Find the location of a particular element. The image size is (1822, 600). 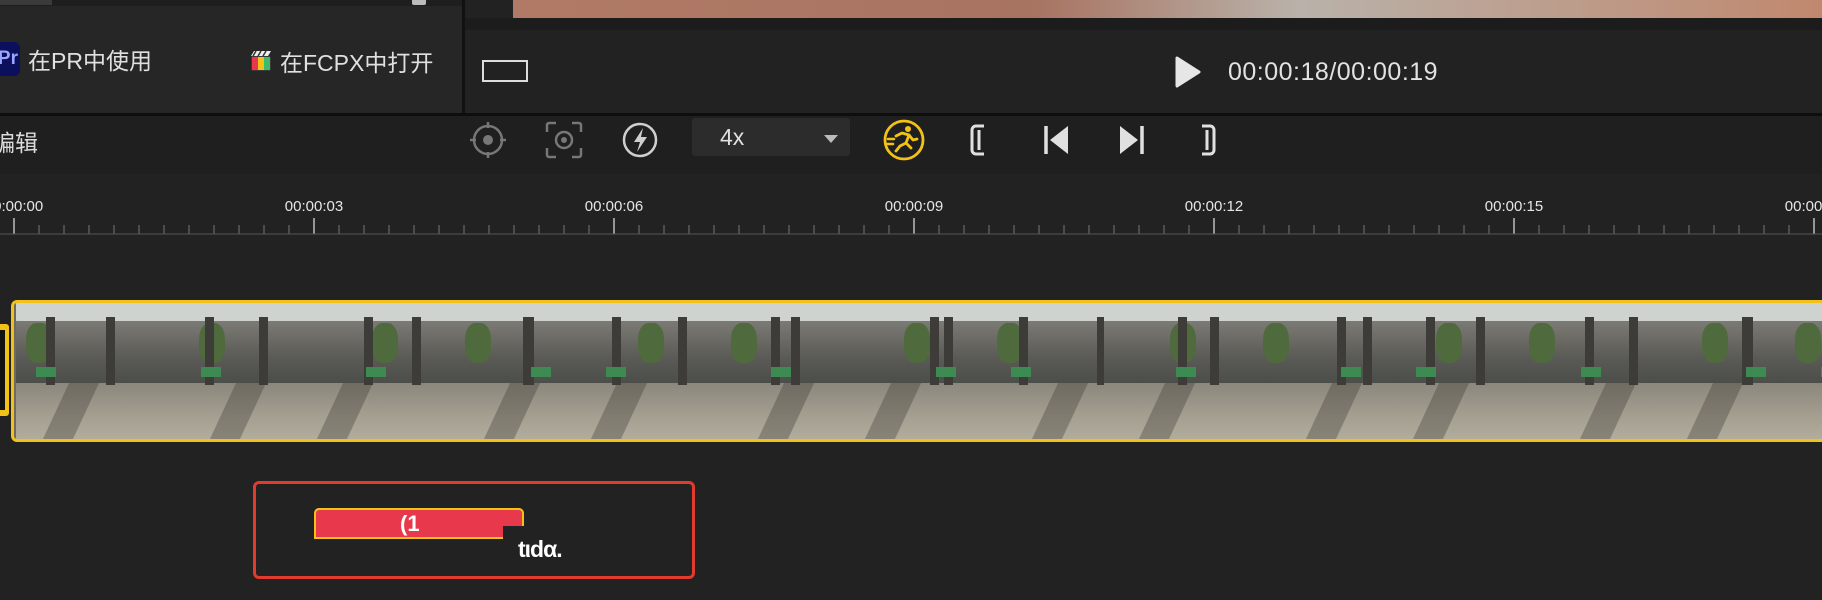

panel-top-strip is located at coordinates (231, 3).